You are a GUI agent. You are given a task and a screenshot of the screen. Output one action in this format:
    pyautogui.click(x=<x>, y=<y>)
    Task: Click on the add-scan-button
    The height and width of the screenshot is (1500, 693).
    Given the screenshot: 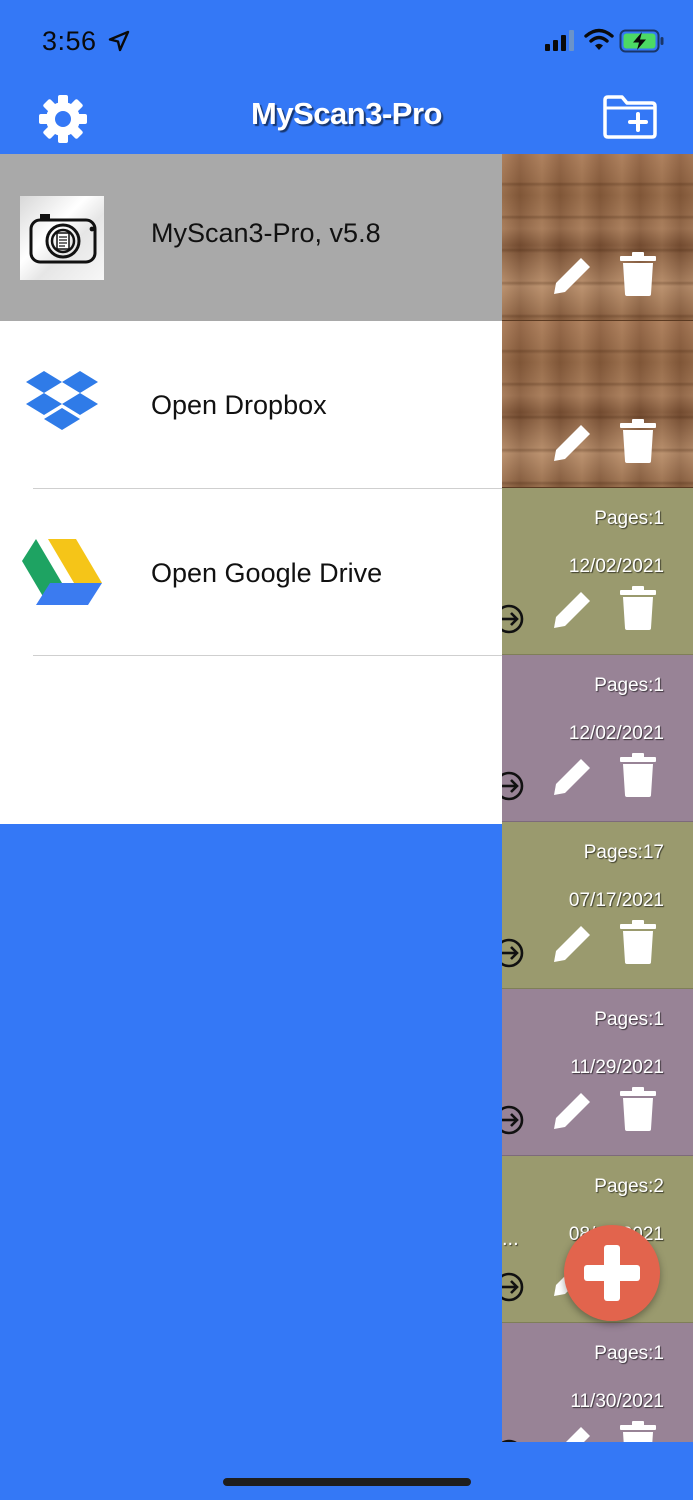 What is the action you would take?
    pyautogui.click(x=612, y=1273)
    